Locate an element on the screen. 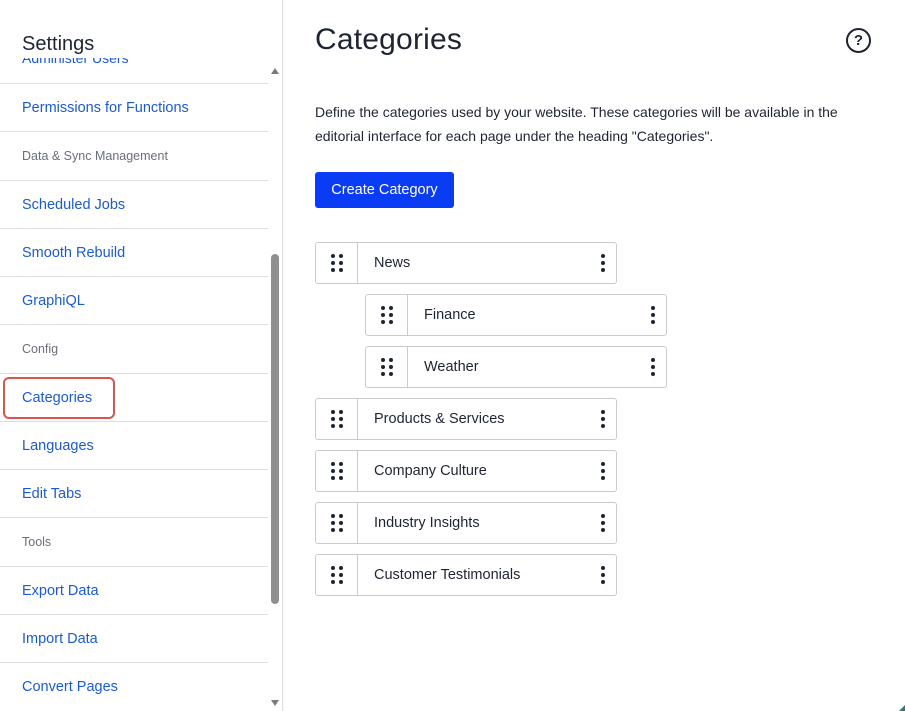 This screenshot has width=905, height=711. sidebar-item-permissions-for-functions: Permissions for Functions is located at coordinates (134, 107).